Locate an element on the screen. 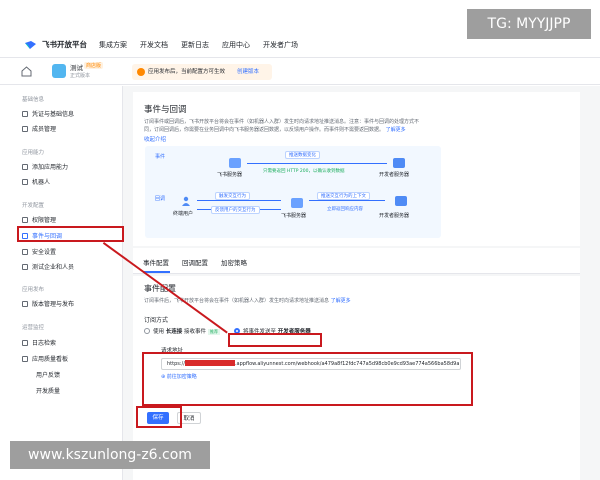 The height and width of the screenshot is (480, 600). cancel-button: 取消 is located at coordinates (189, 418).